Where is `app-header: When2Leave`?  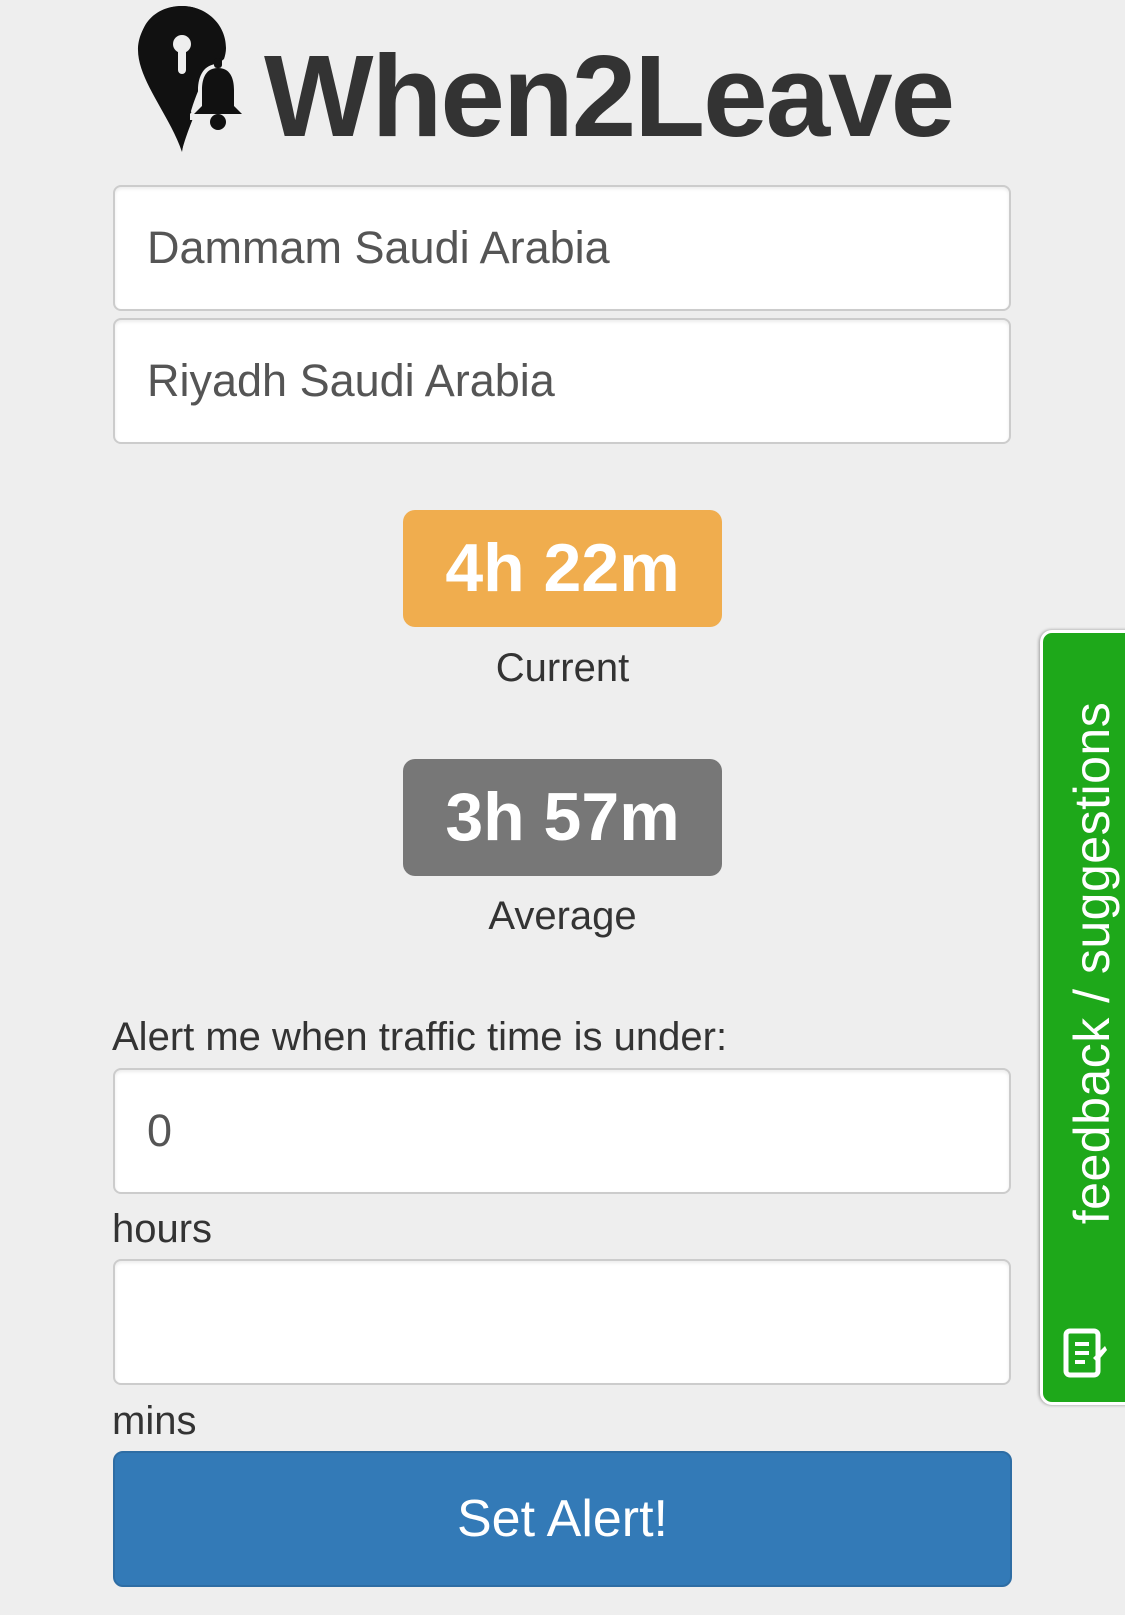 app-header: When2Leave is located at coordinates (543, 79).